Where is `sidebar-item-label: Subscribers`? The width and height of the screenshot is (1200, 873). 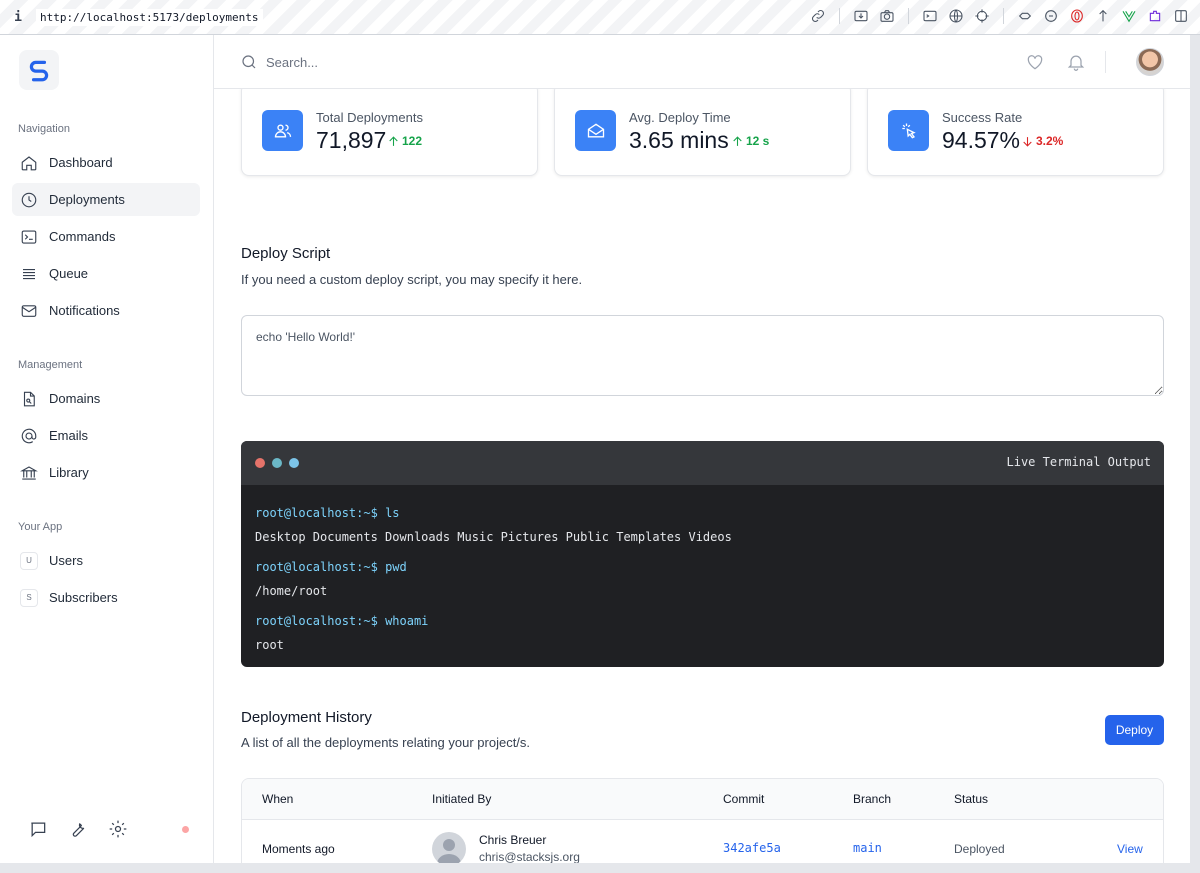 sidebar-item-label: Subscribers is located at coordinates (83, 597).